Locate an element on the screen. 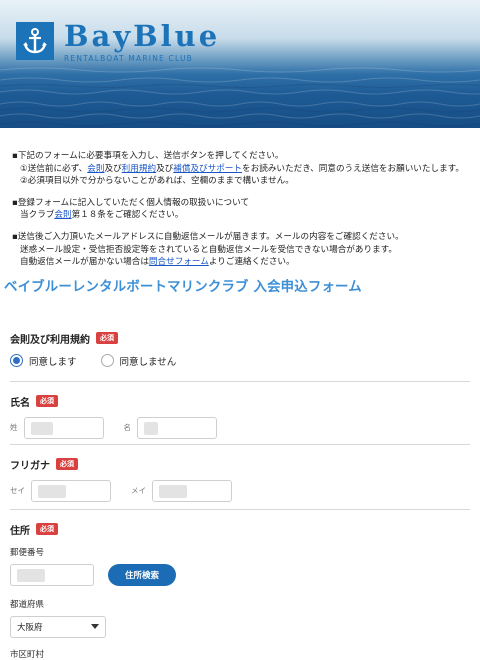  last-name-input is located at coordinates (63, 427).